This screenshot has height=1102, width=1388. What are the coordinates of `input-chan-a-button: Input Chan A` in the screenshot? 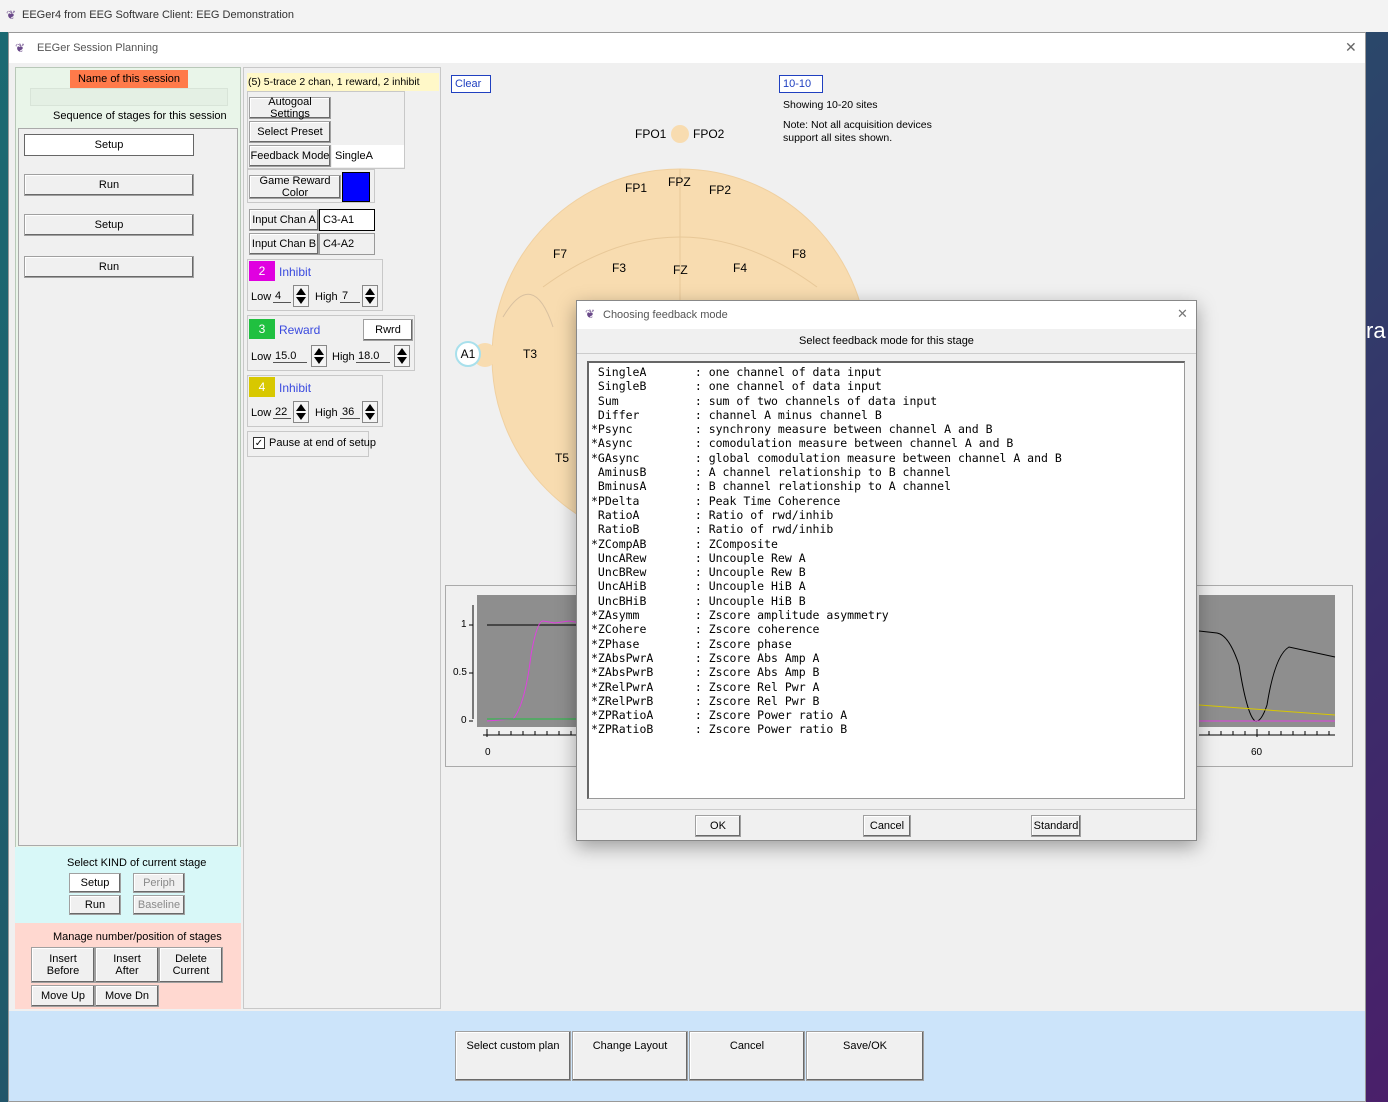 It's located at (284, 220).